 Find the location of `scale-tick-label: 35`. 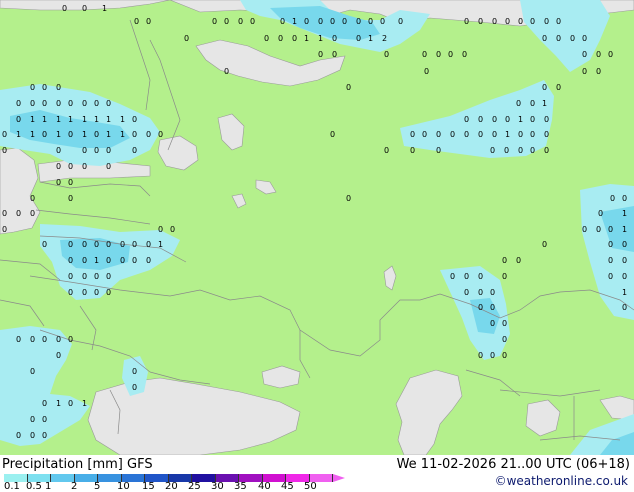

scale-tick-label: 35 is located at coordinates (240, 486).